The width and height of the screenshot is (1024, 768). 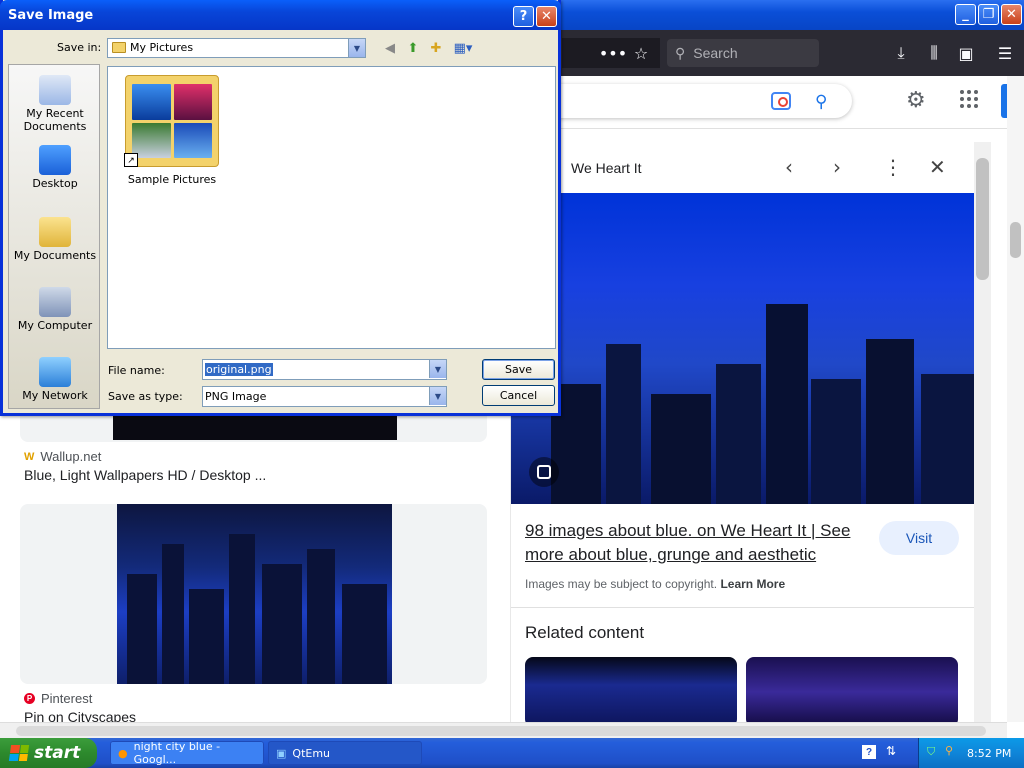 I want to click on help-tray-icon: ?, so click(x=869, y=752).